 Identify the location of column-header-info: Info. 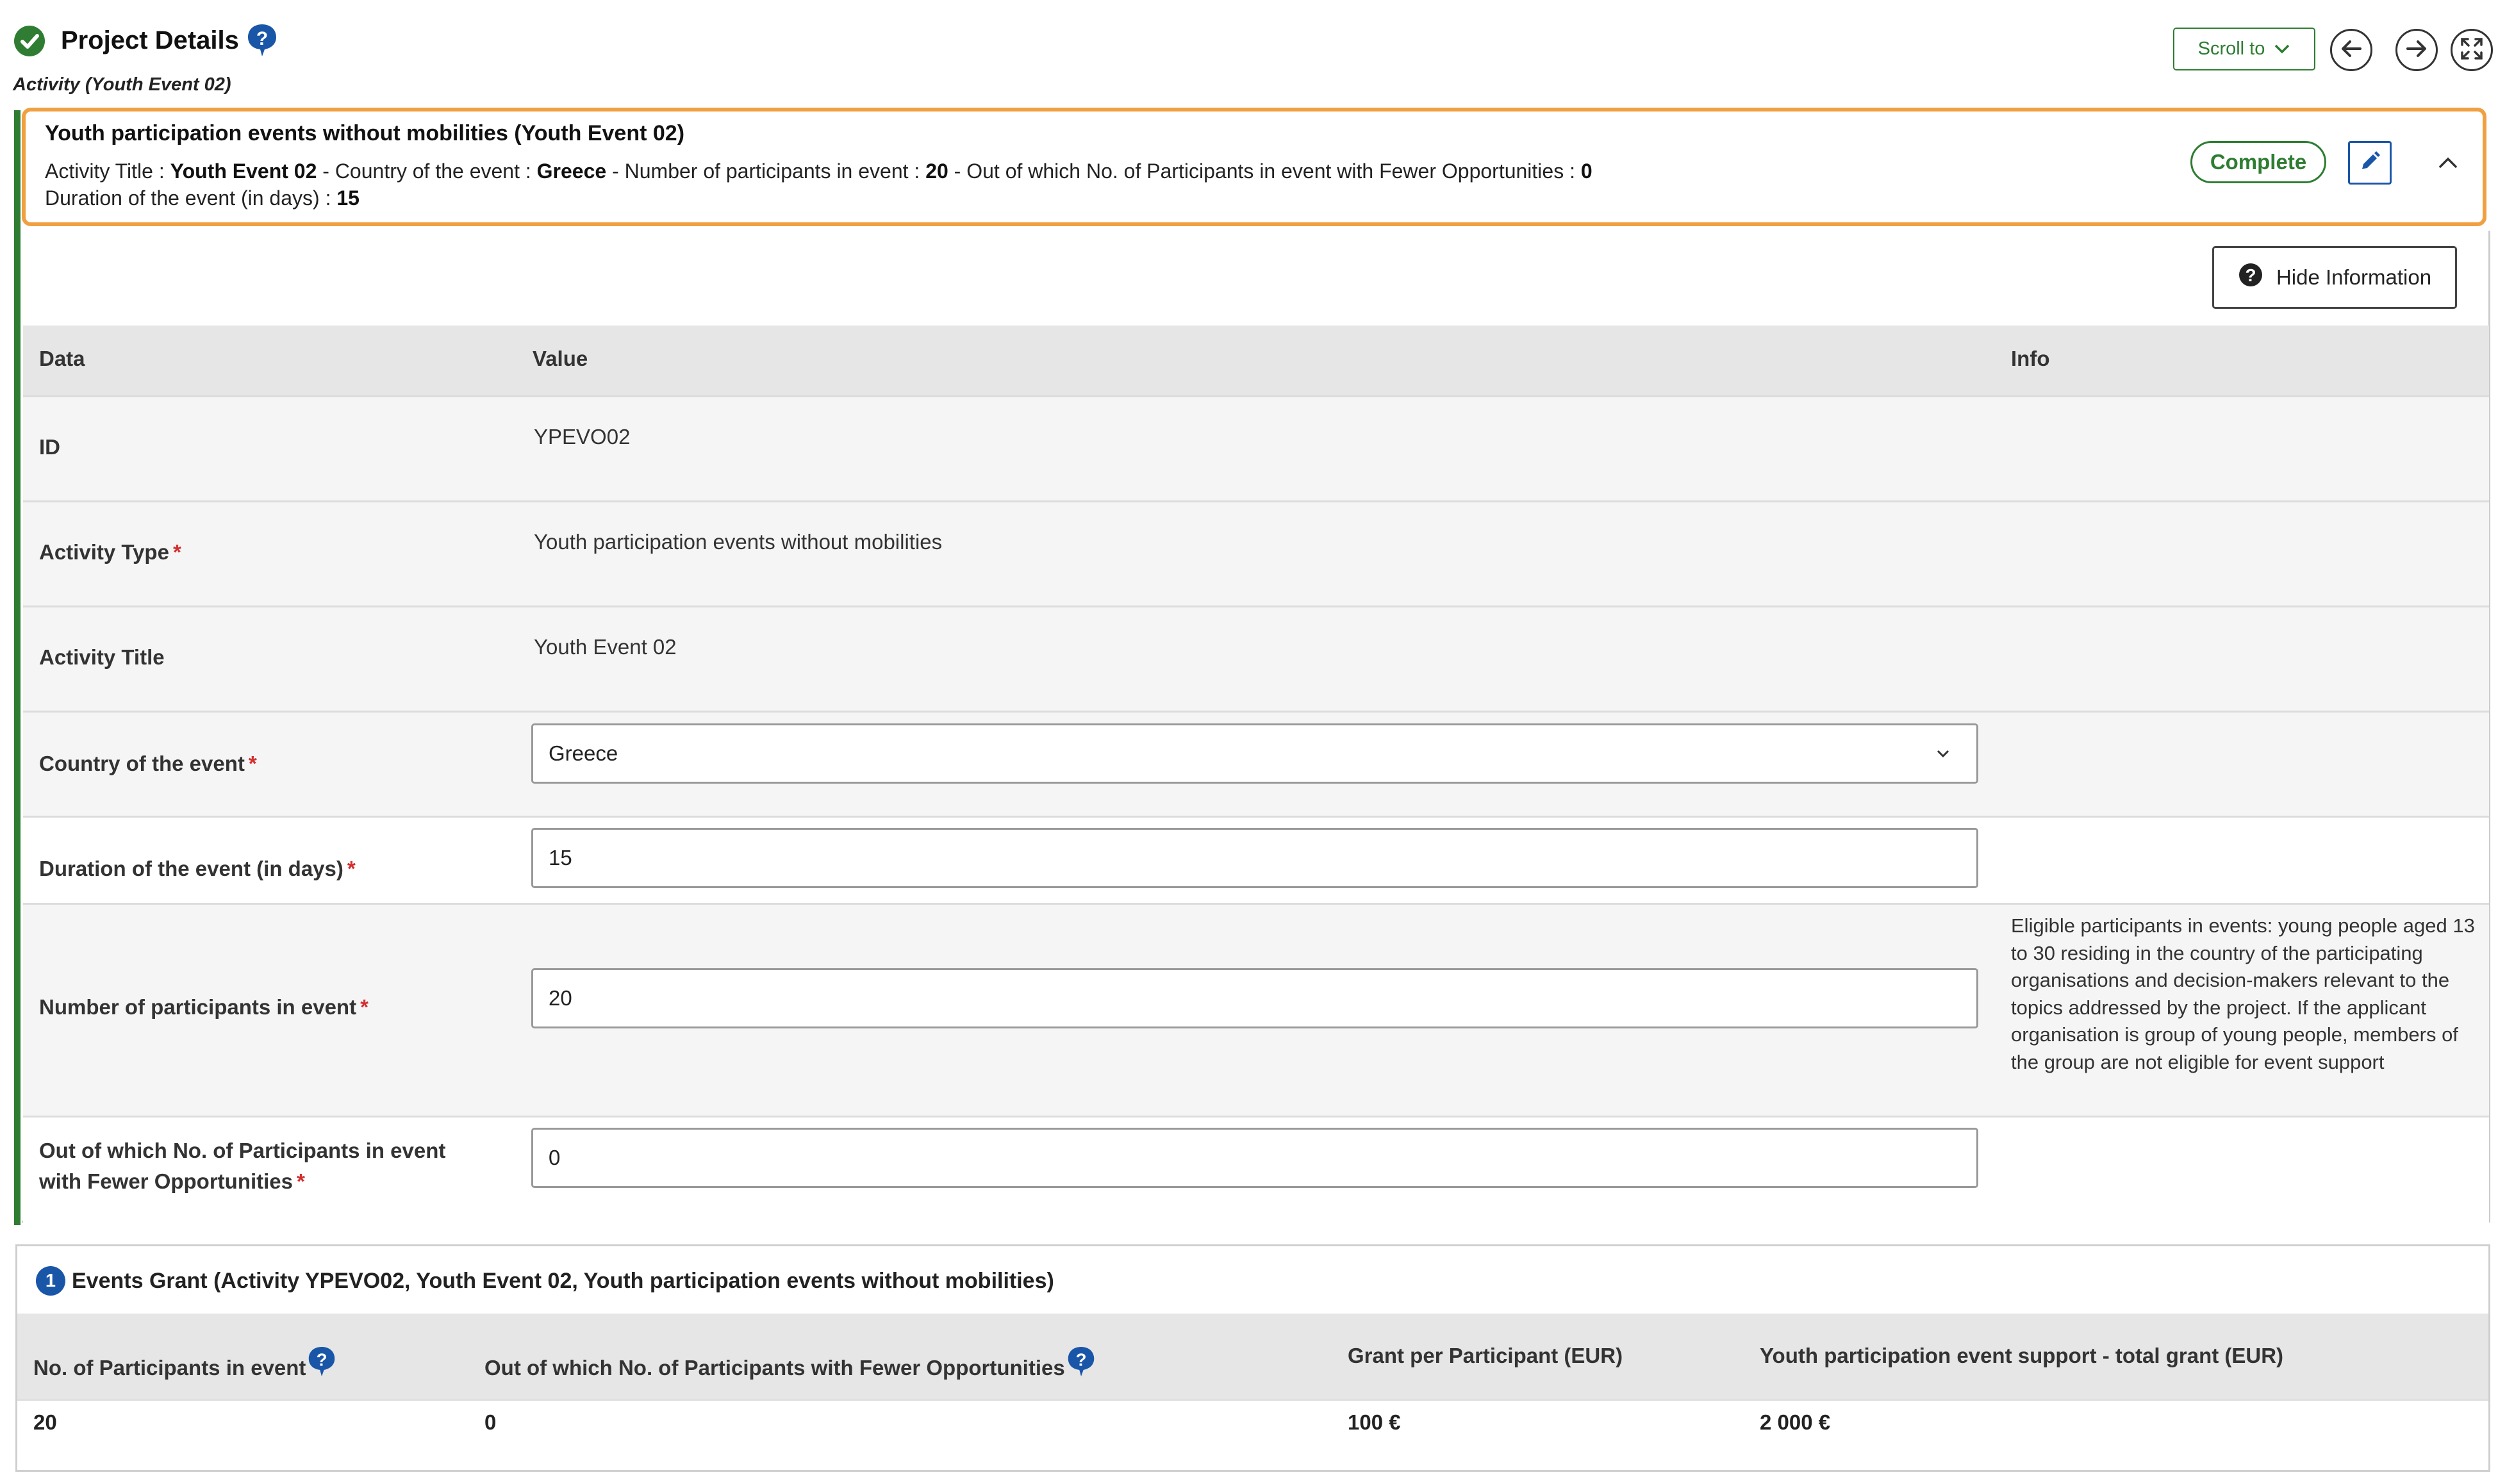
(2030, 358).